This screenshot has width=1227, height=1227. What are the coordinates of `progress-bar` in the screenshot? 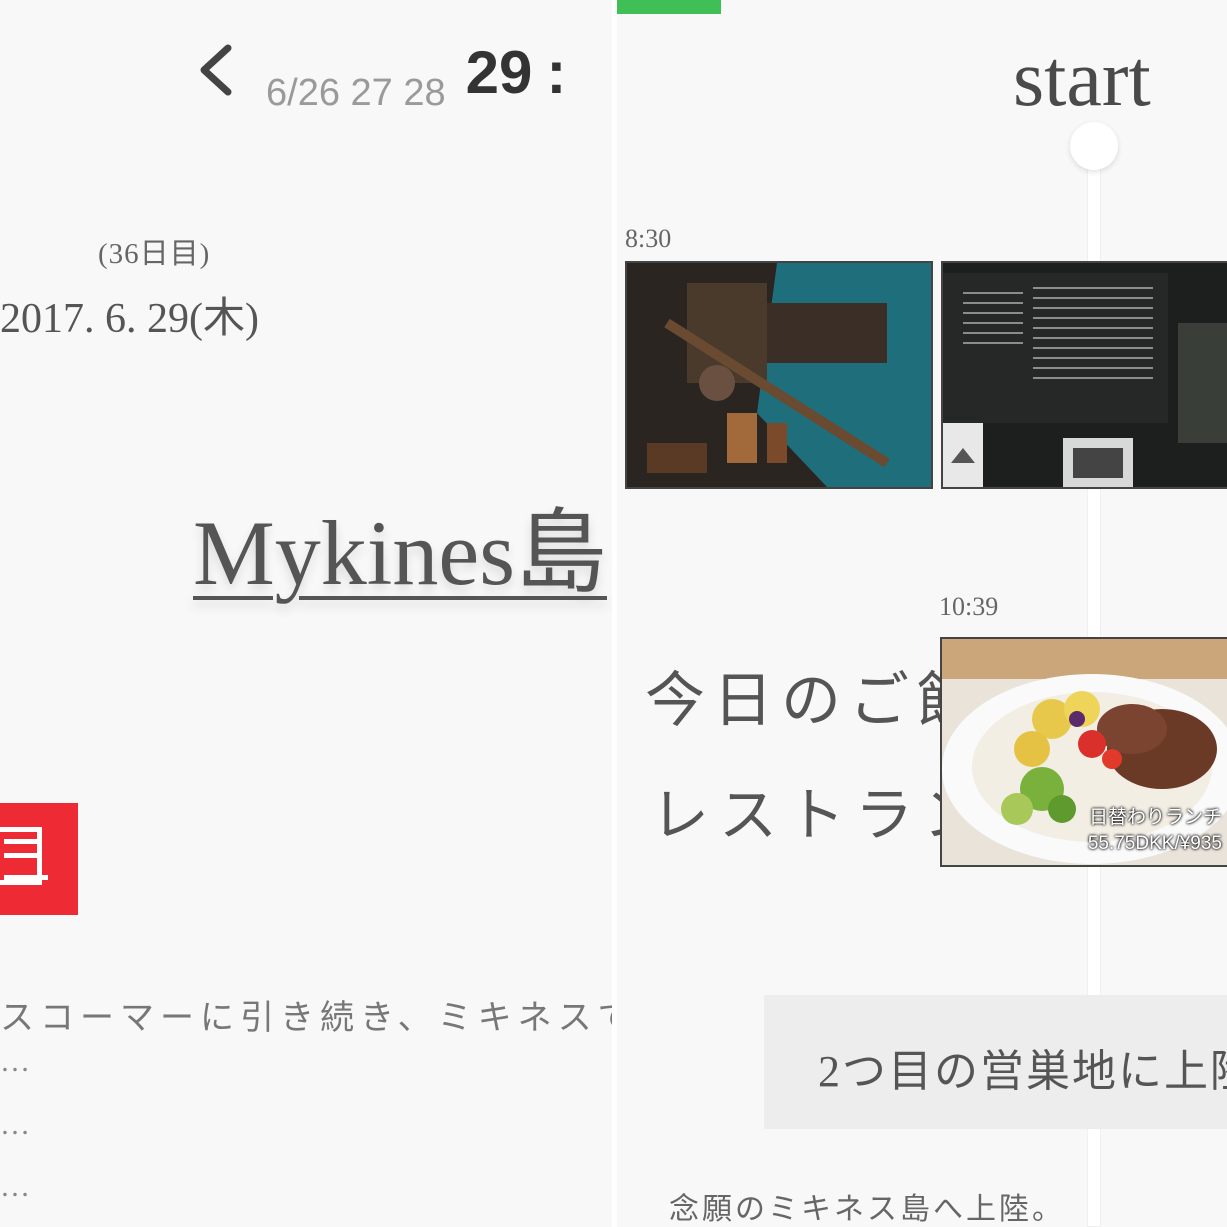 It's located at (669, 7).